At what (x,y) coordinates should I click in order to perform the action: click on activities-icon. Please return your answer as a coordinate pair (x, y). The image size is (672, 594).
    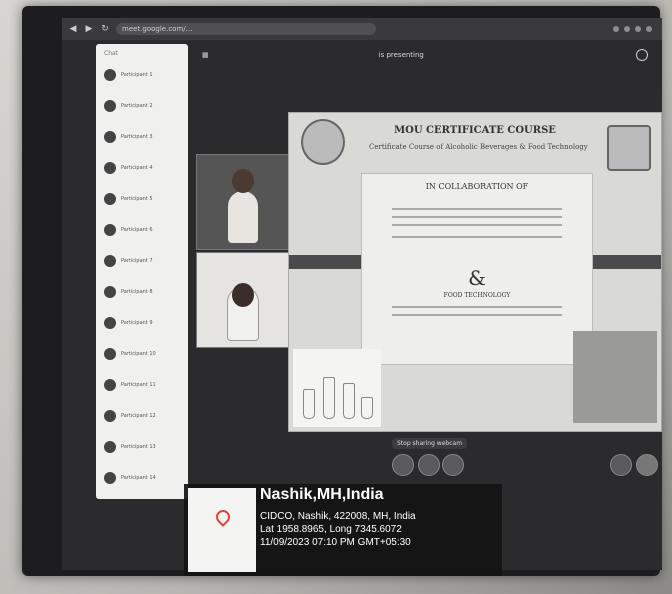
    Looking at the image, I should click on (647, 465).